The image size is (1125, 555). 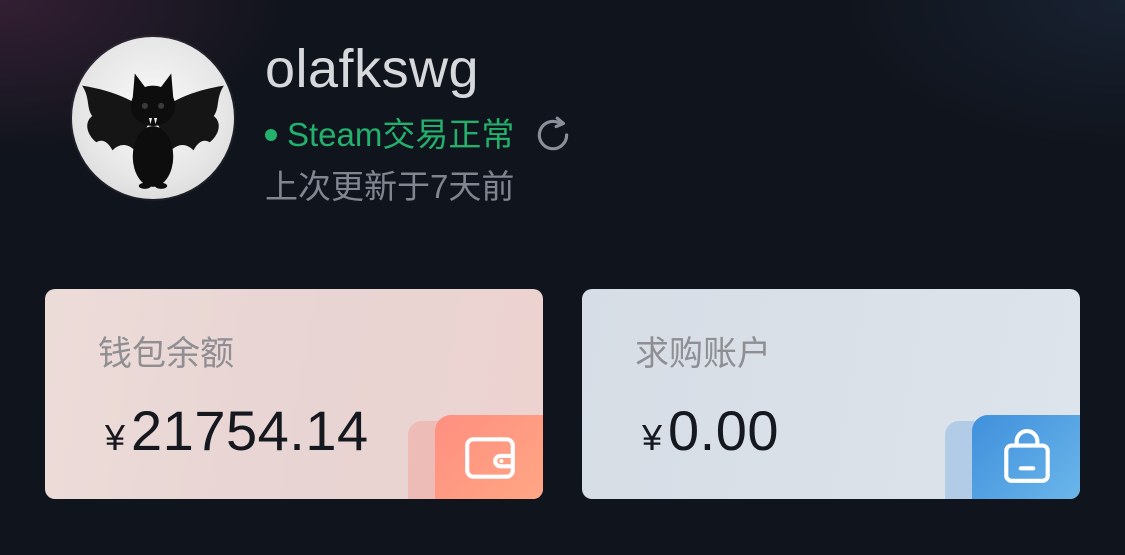 What do you see at coordinates (553, 135) in the screenshot?
I see `refresh-icon` at bounding box center [553, 135].